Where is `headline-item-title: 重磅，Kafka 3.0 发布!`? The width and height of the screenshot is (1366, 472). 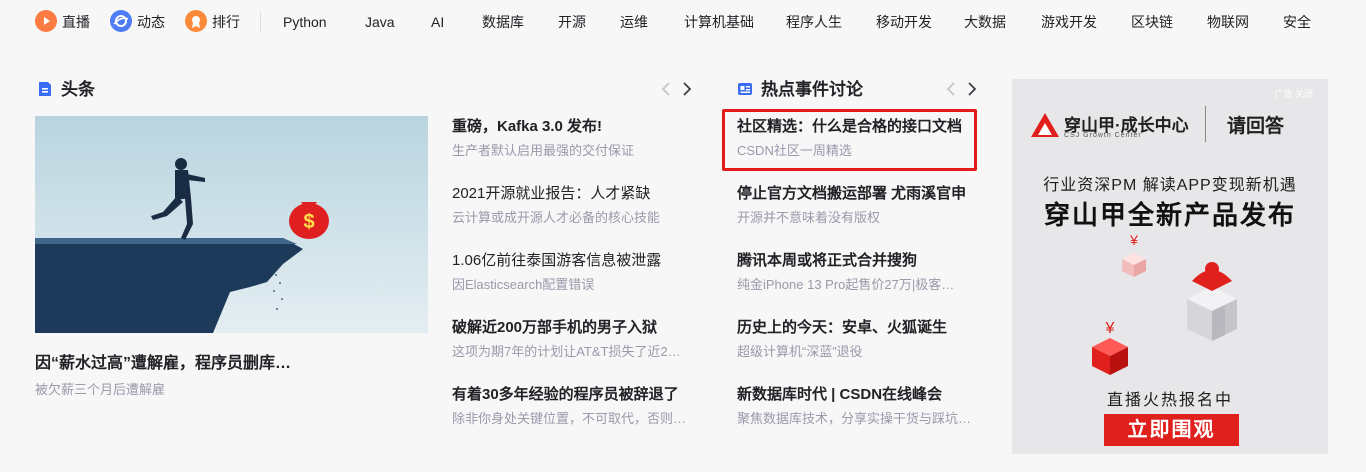 headline-item-title: 重磅，Kafka 3.0 发布! is located at coordinates (572, 127).